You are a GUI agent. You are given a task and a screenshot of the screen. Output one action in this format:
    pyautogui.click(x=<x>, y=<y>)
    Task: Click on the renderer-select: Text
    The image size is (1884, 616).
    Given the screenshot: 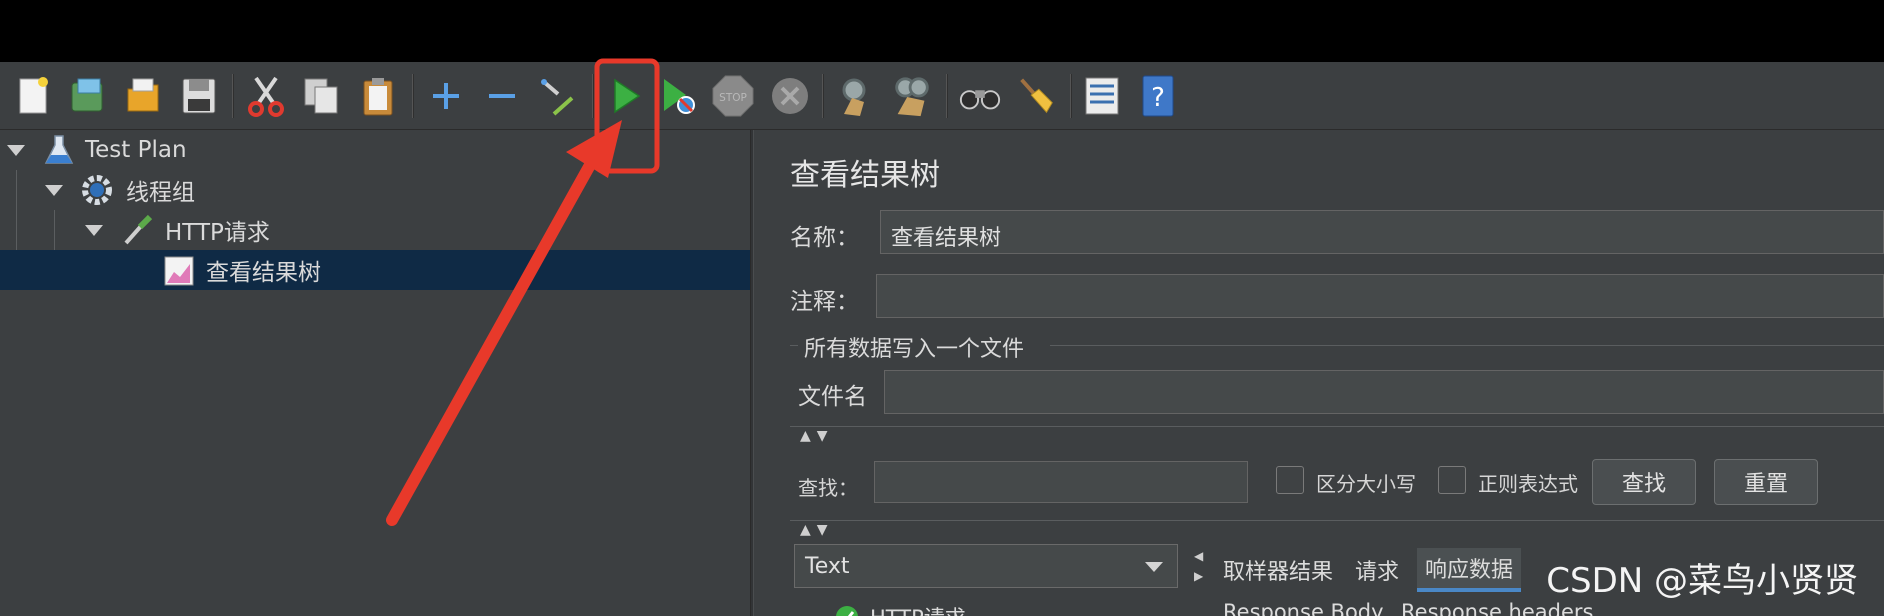 What is the action you would take?
    pyautogui.click(x=986, y=566)
    